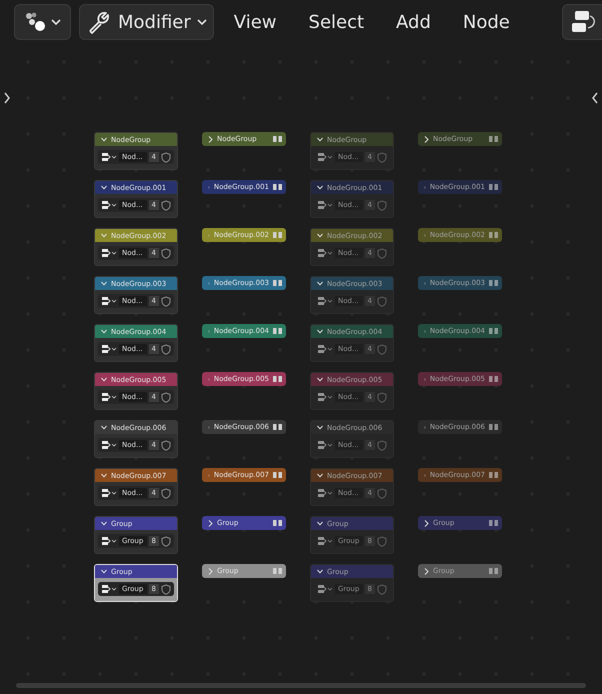 The width and height of the screenshot is (602, 694). What do you see at coordinates (255, 22) in the screenshot?
I see `menu-item: View` at bounding box center [255, 22].